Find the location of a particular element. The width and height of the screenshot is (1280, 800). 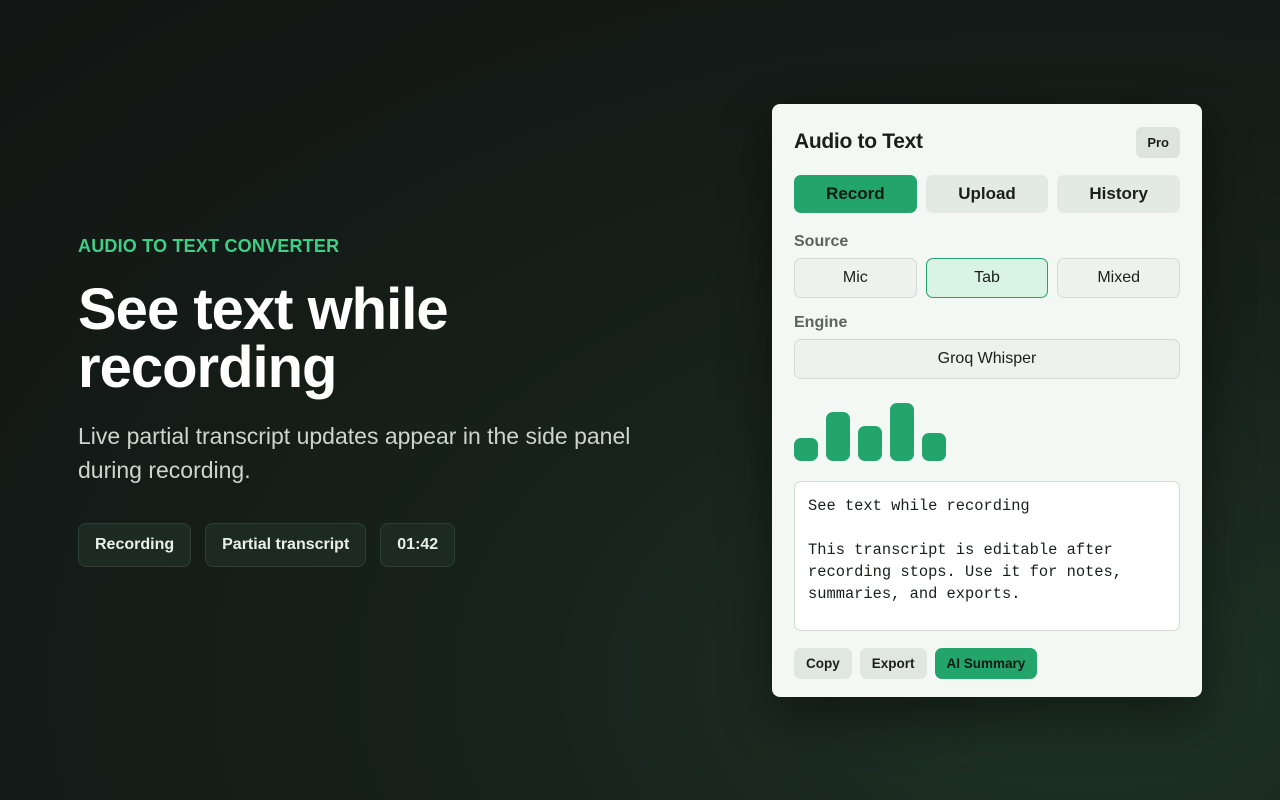

export-button: Export is located at coordinates (893, 663).